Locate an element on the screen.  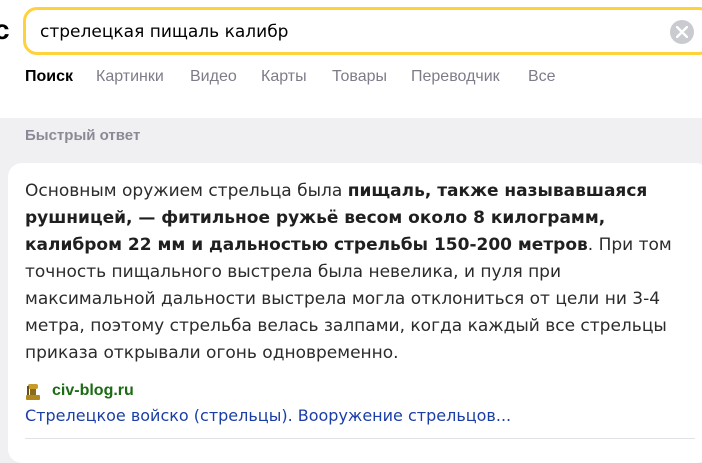
tab-images: Картинки is located at coordinates (130, 77).